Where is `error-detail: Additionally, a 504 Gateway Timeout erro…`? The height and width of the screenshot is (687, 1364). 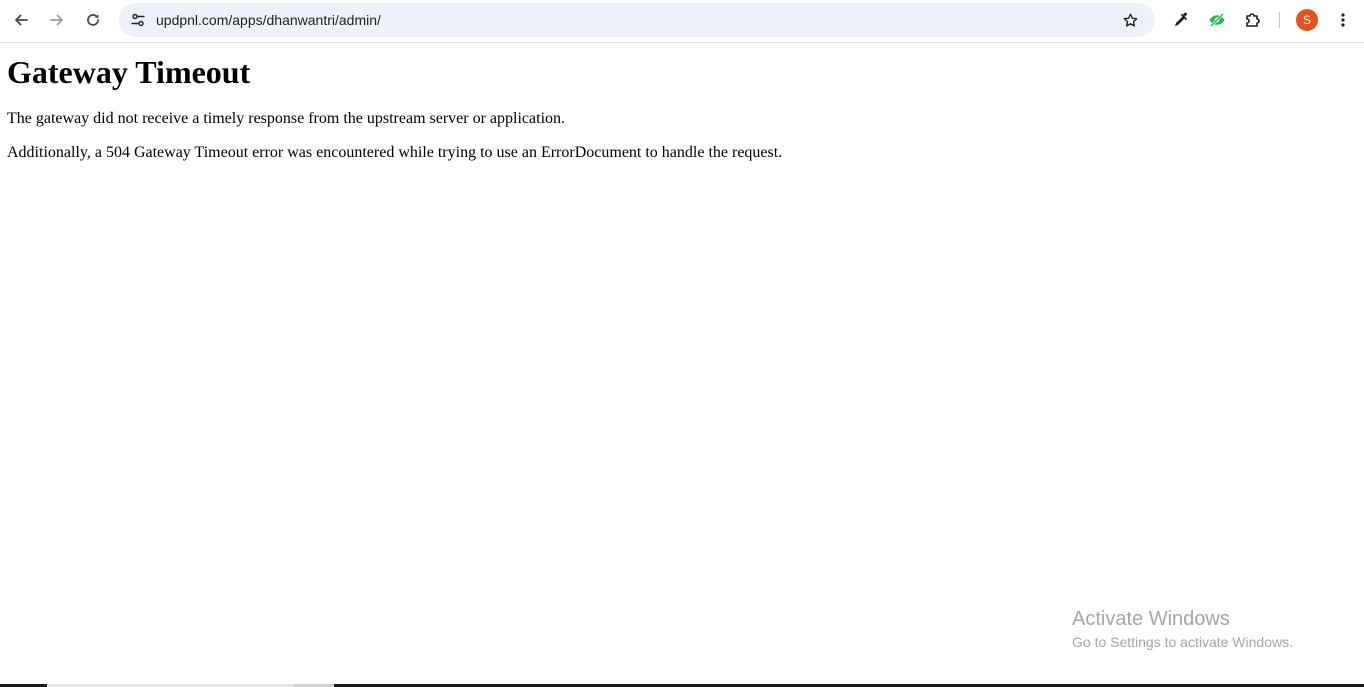
error-detail: Additionally, a 504 Gateway Timeout erro… is located at coordinates (395, 152).